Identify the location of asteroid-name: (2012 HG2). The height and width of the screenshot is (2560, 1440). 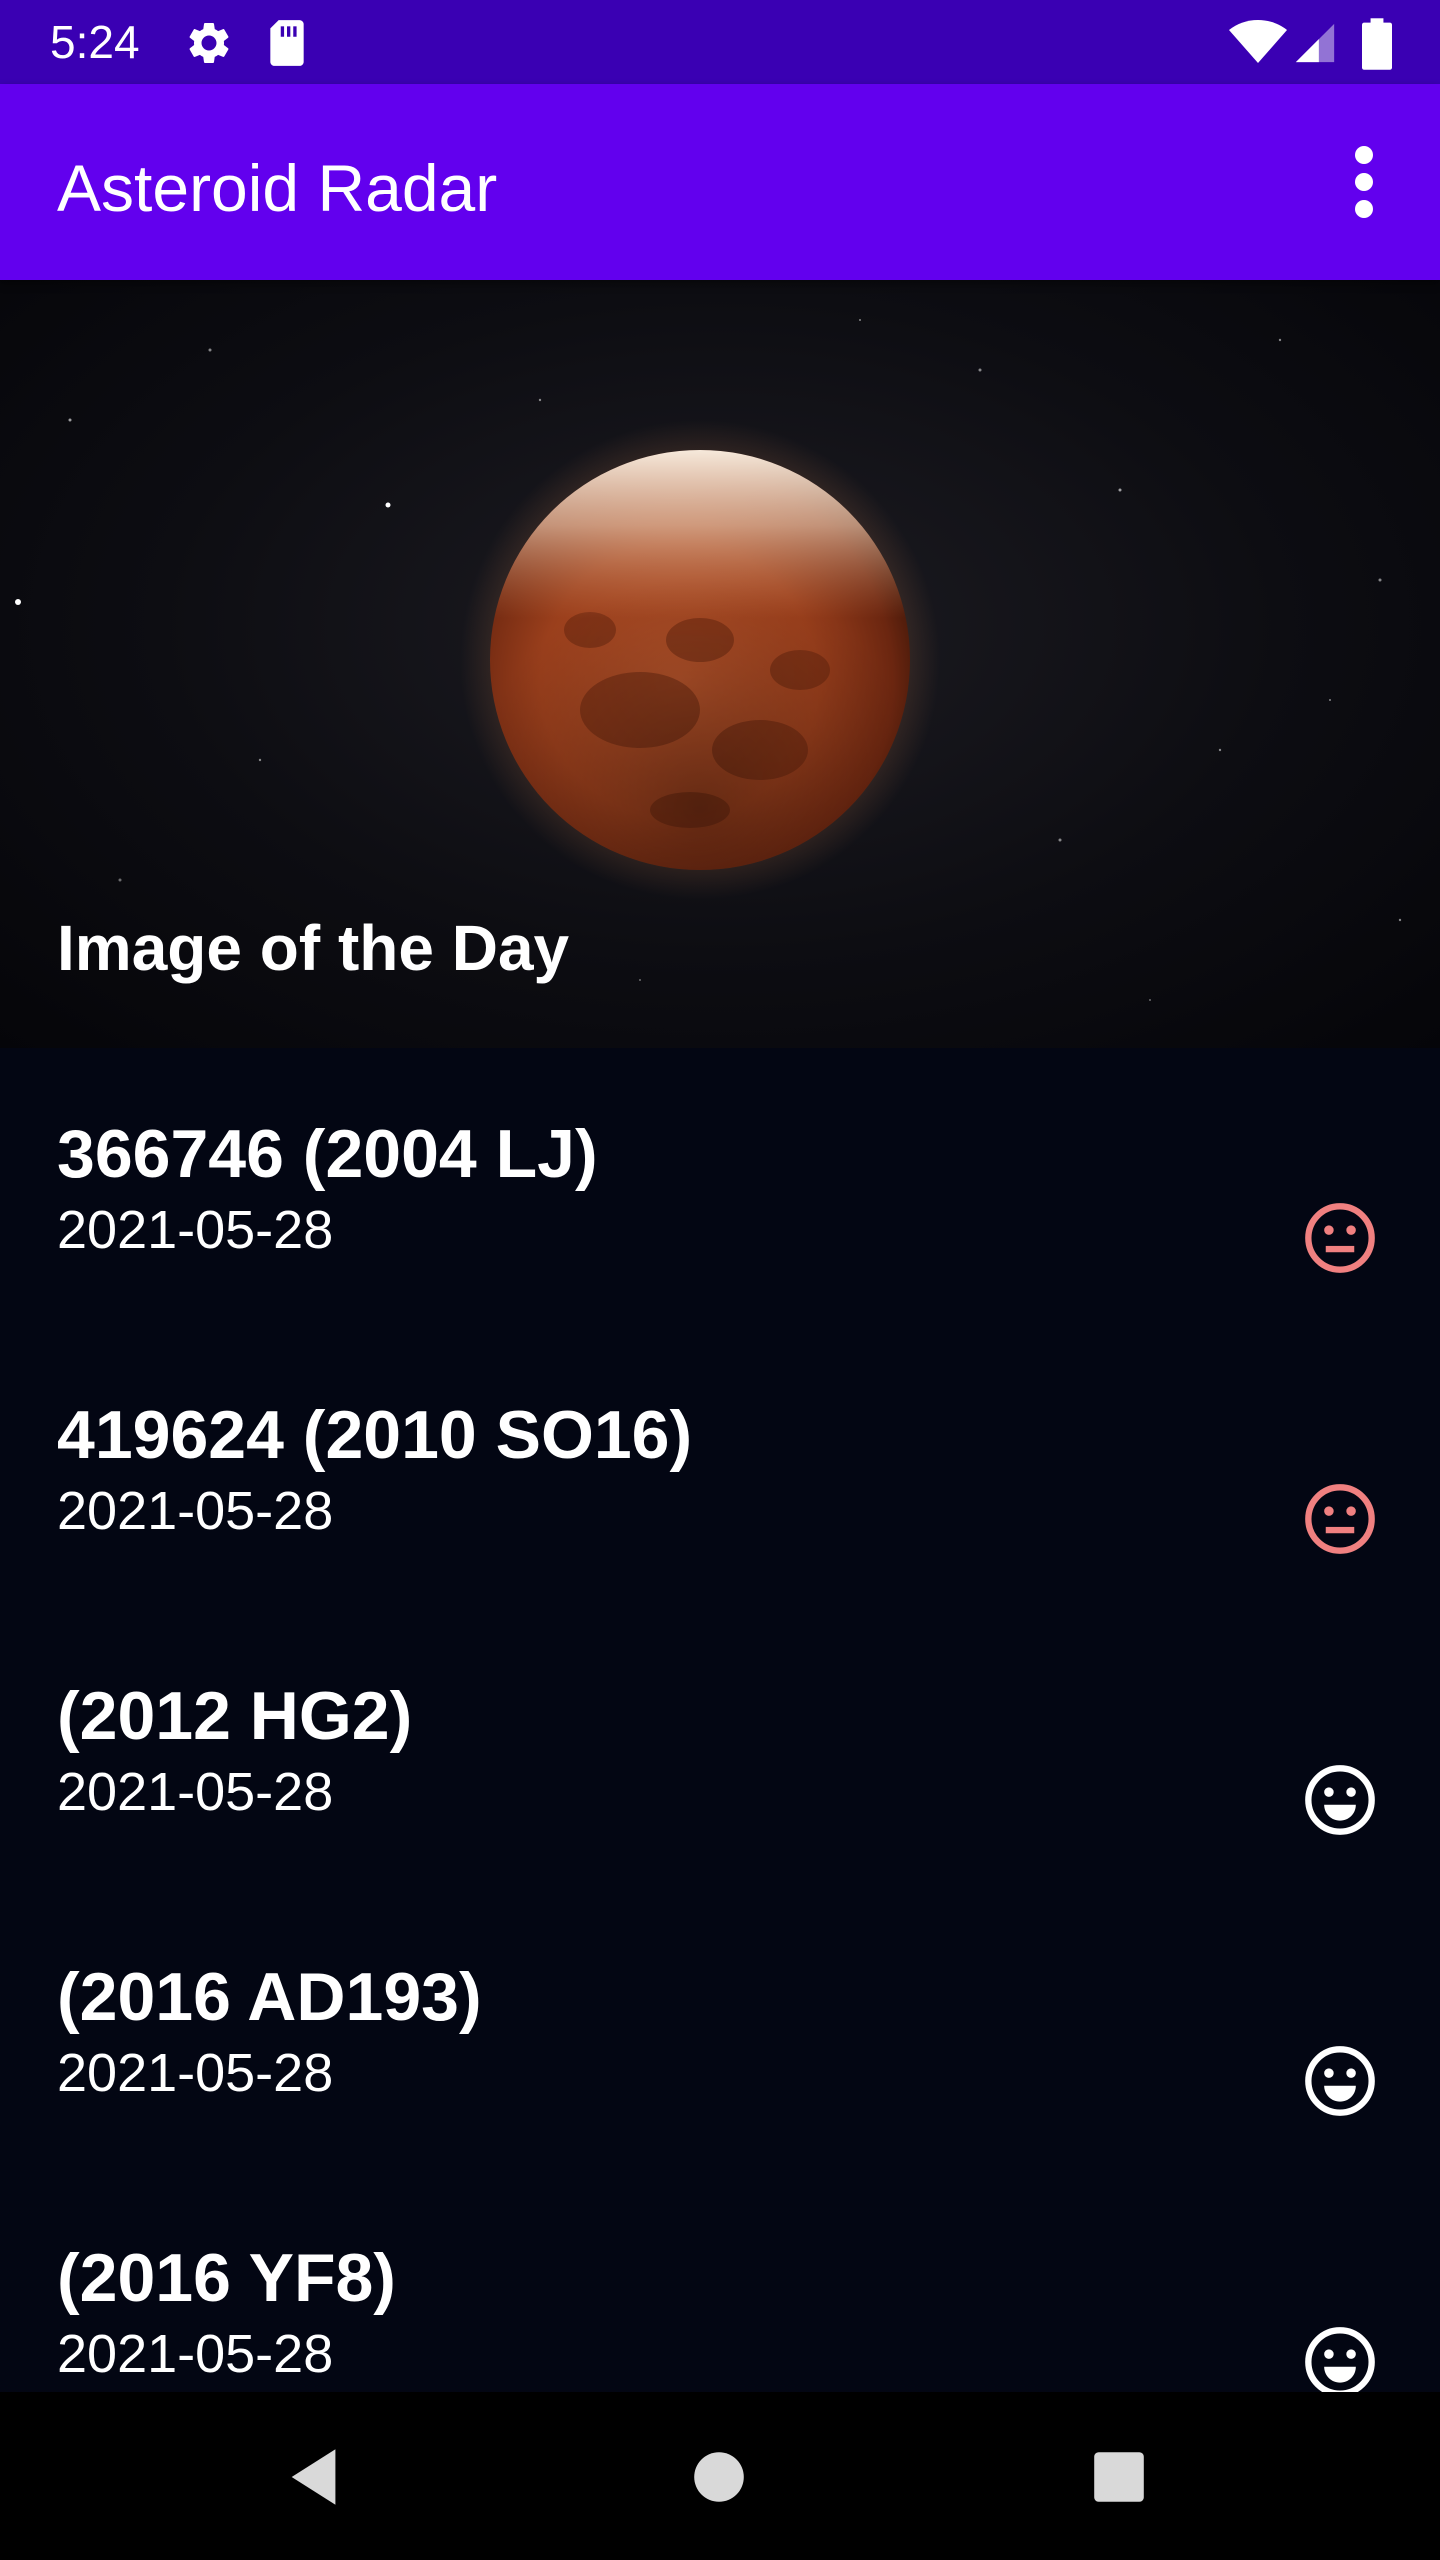
(235, 1716).